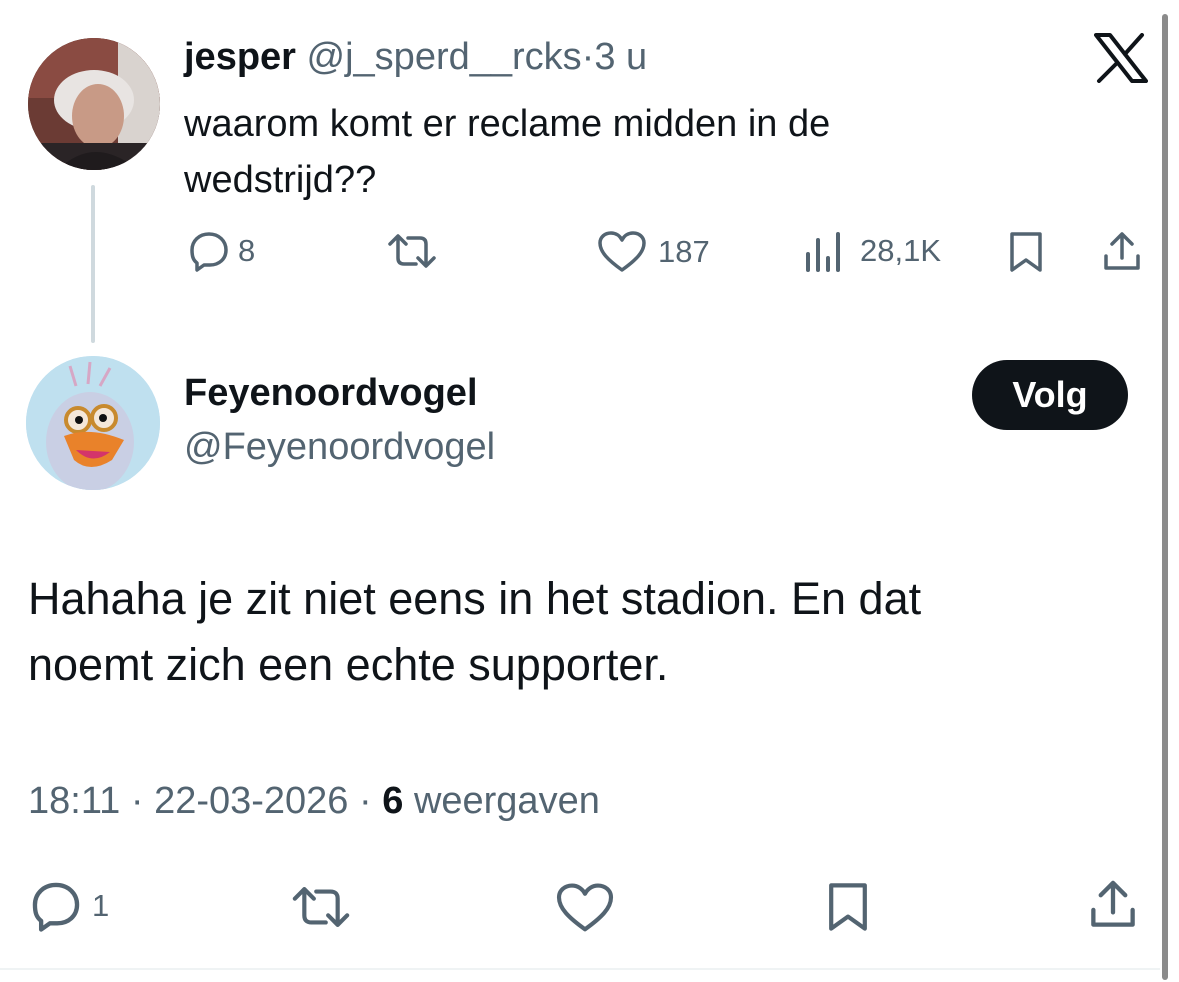  I want to click on parent-retweet-button, so click(412, 251).